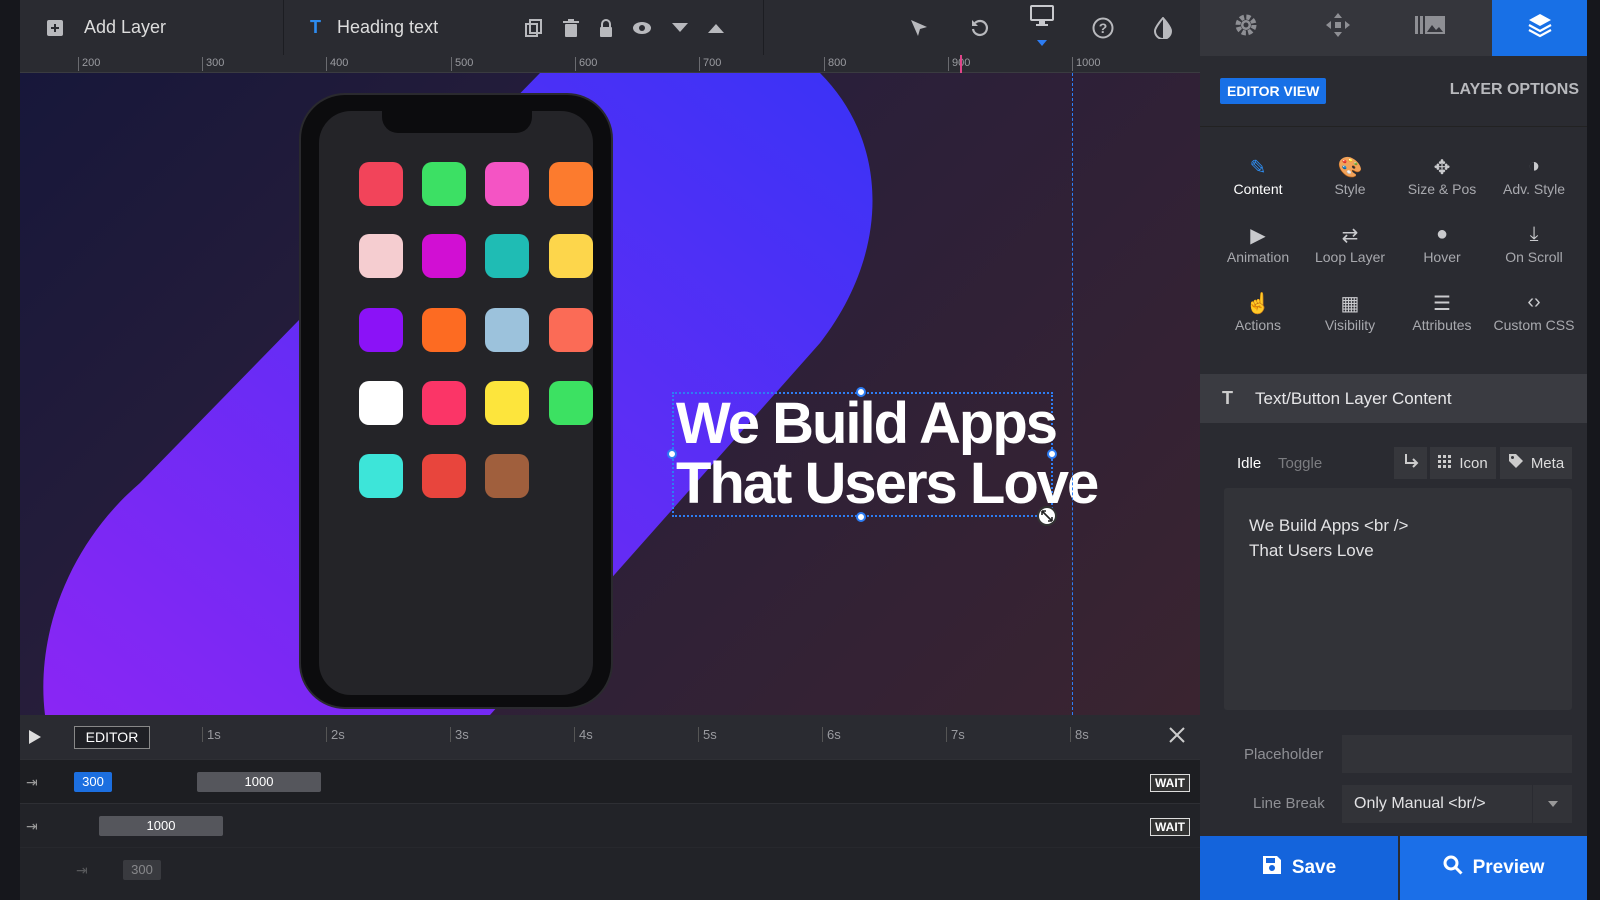 This screenshot has width=1600, height=900. Describe the element at coordinates (831, 734) in the screenshot. I see `time-scale-label: 6s` at that location.